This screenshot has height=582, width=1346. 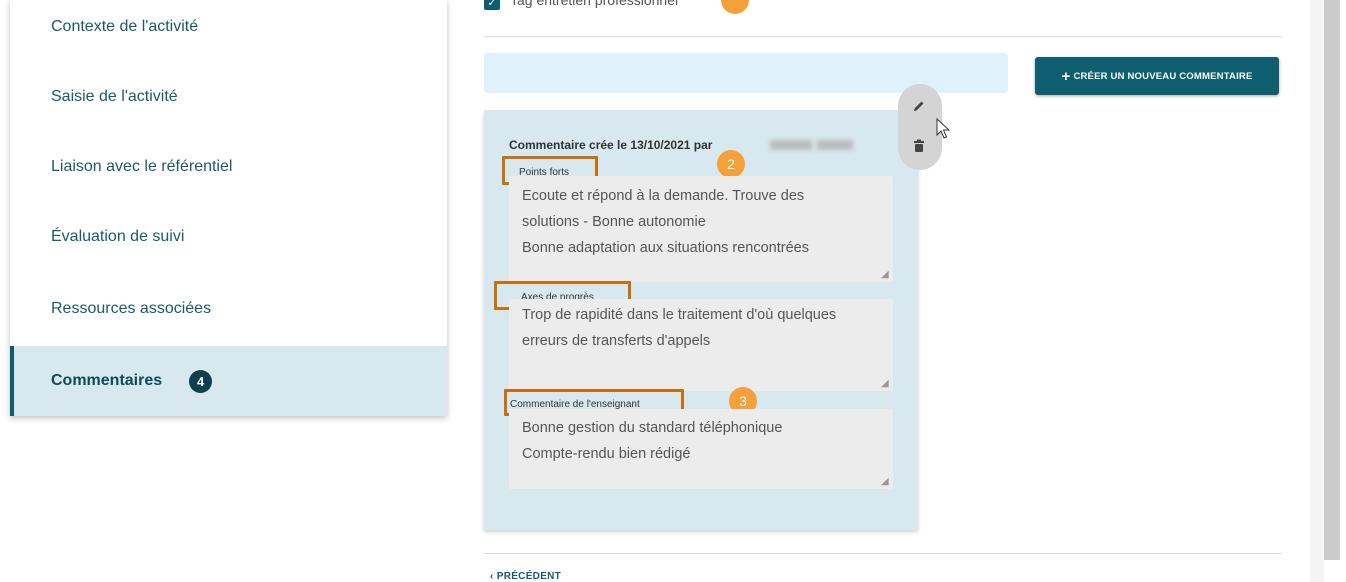 I want to click on sidebar-item-commentaires: Commentaires 4, so click(x=228, y=381).